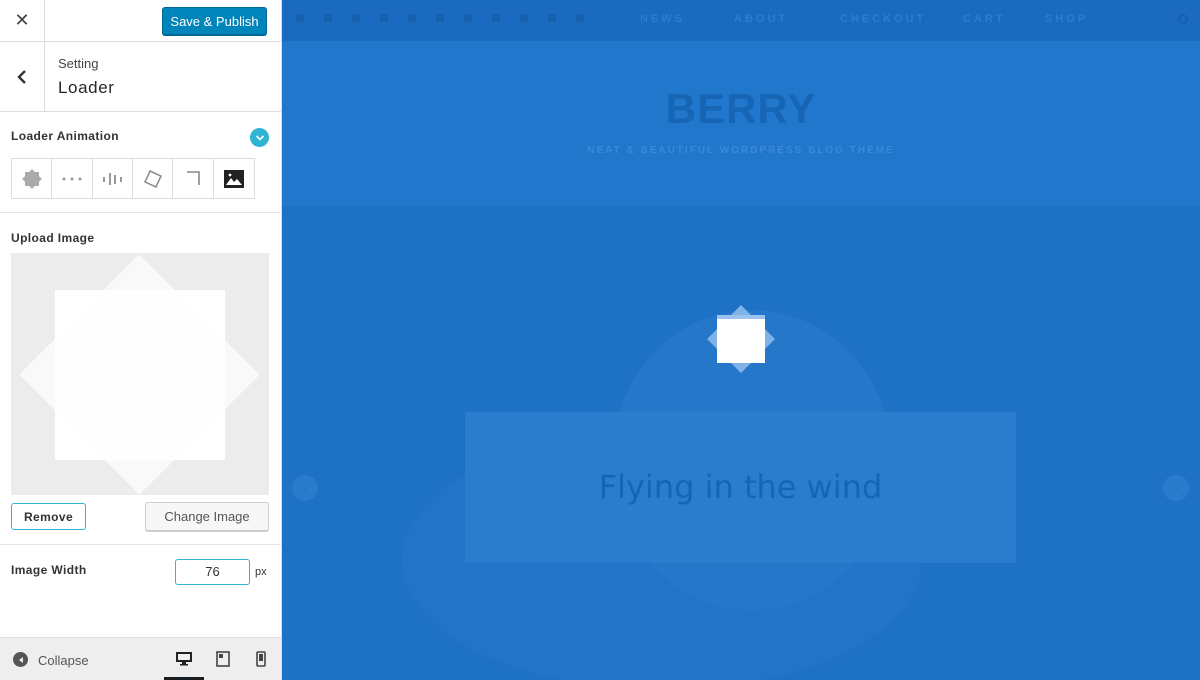 The image size is (1200, 680). Describe the element at coordinates (140, 21) in the screenshot. I see `customizer-header: ✕ Save & Publish` at that location.